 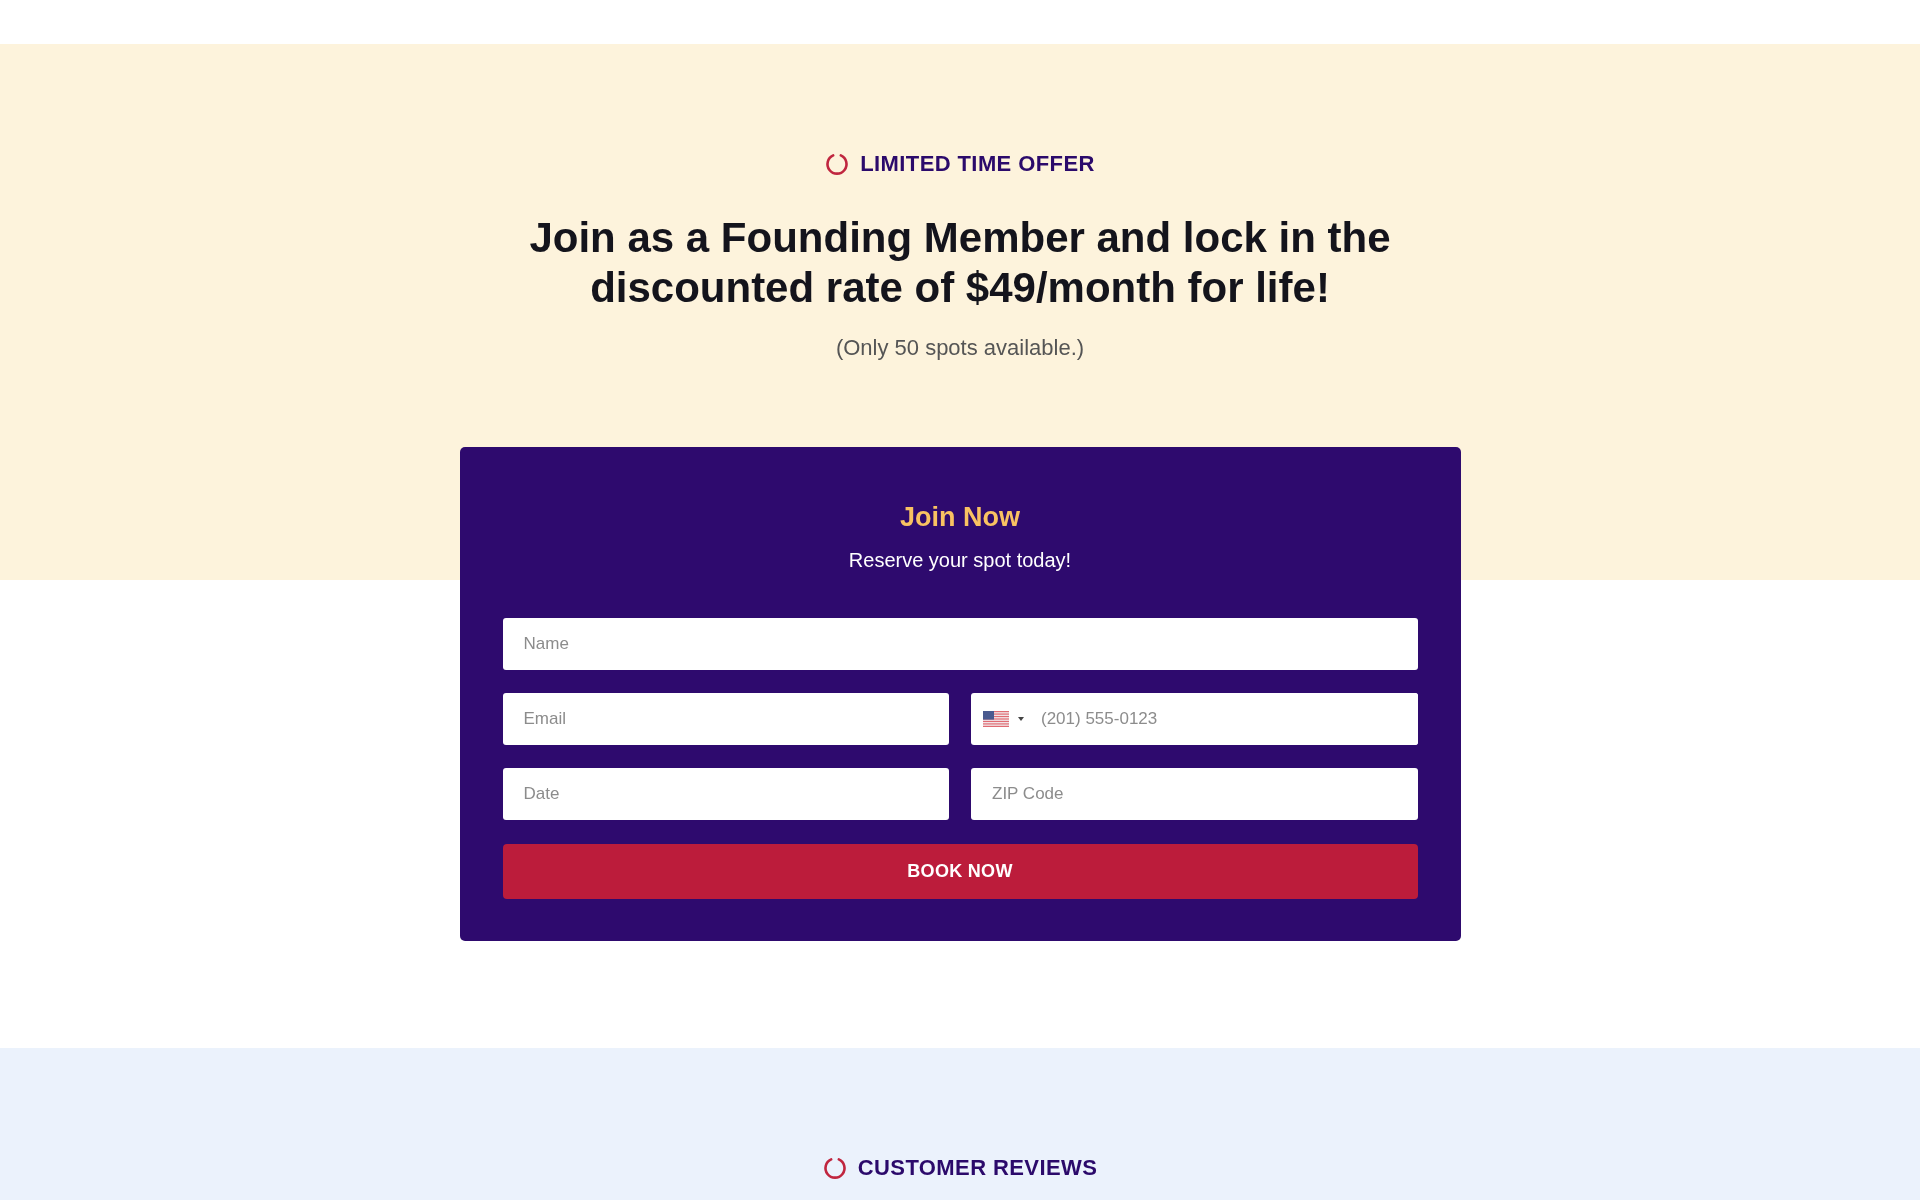 I want to click on country-selector, so click(x=1003, y=719).